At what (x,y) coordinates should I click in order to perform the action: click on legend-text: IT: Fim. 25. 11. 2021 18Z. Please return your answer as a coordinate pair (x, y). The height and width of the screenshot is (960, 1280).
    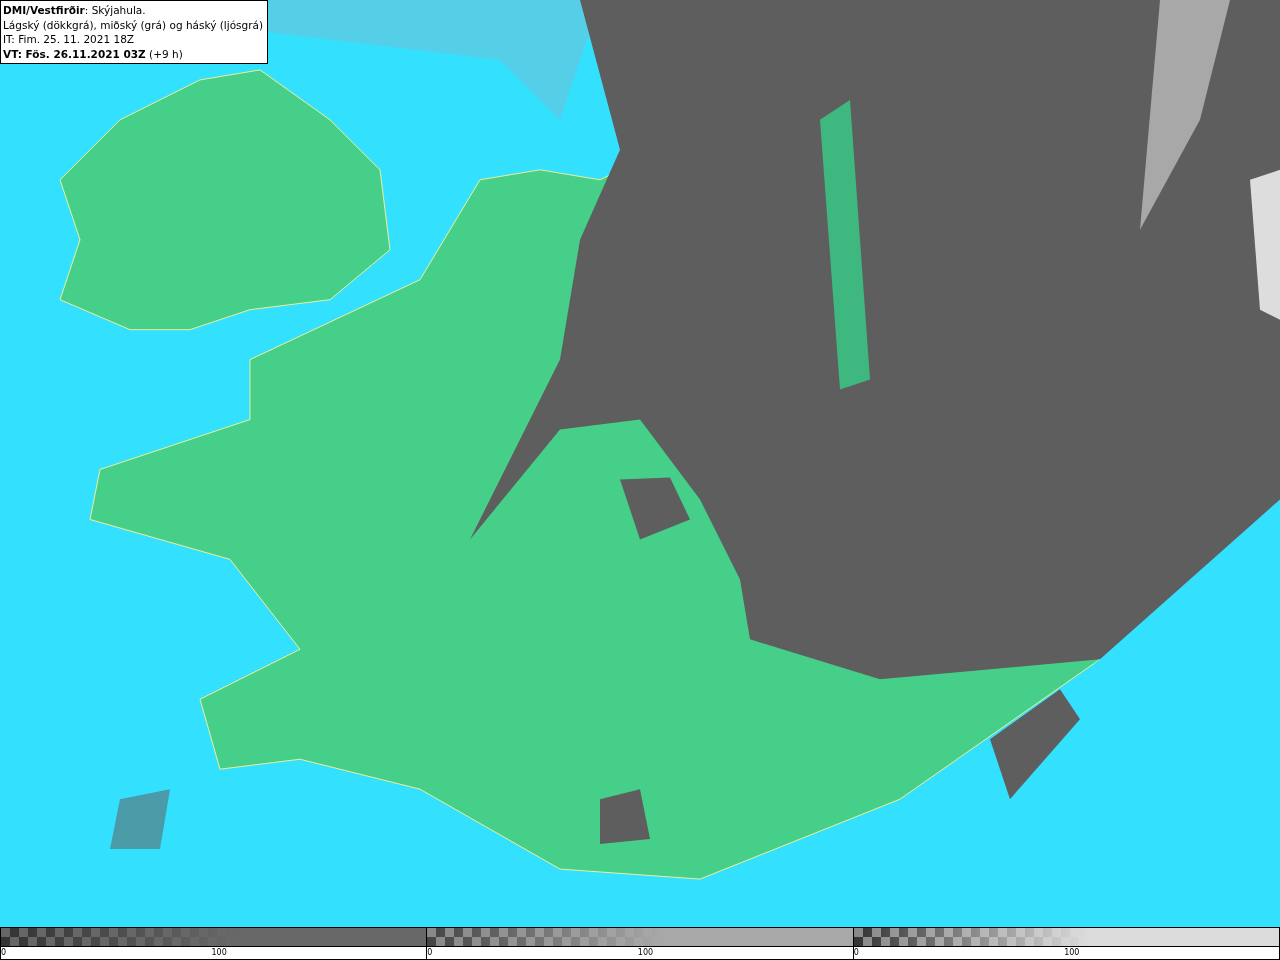
    Looking at the image, I should click on (69, 39).